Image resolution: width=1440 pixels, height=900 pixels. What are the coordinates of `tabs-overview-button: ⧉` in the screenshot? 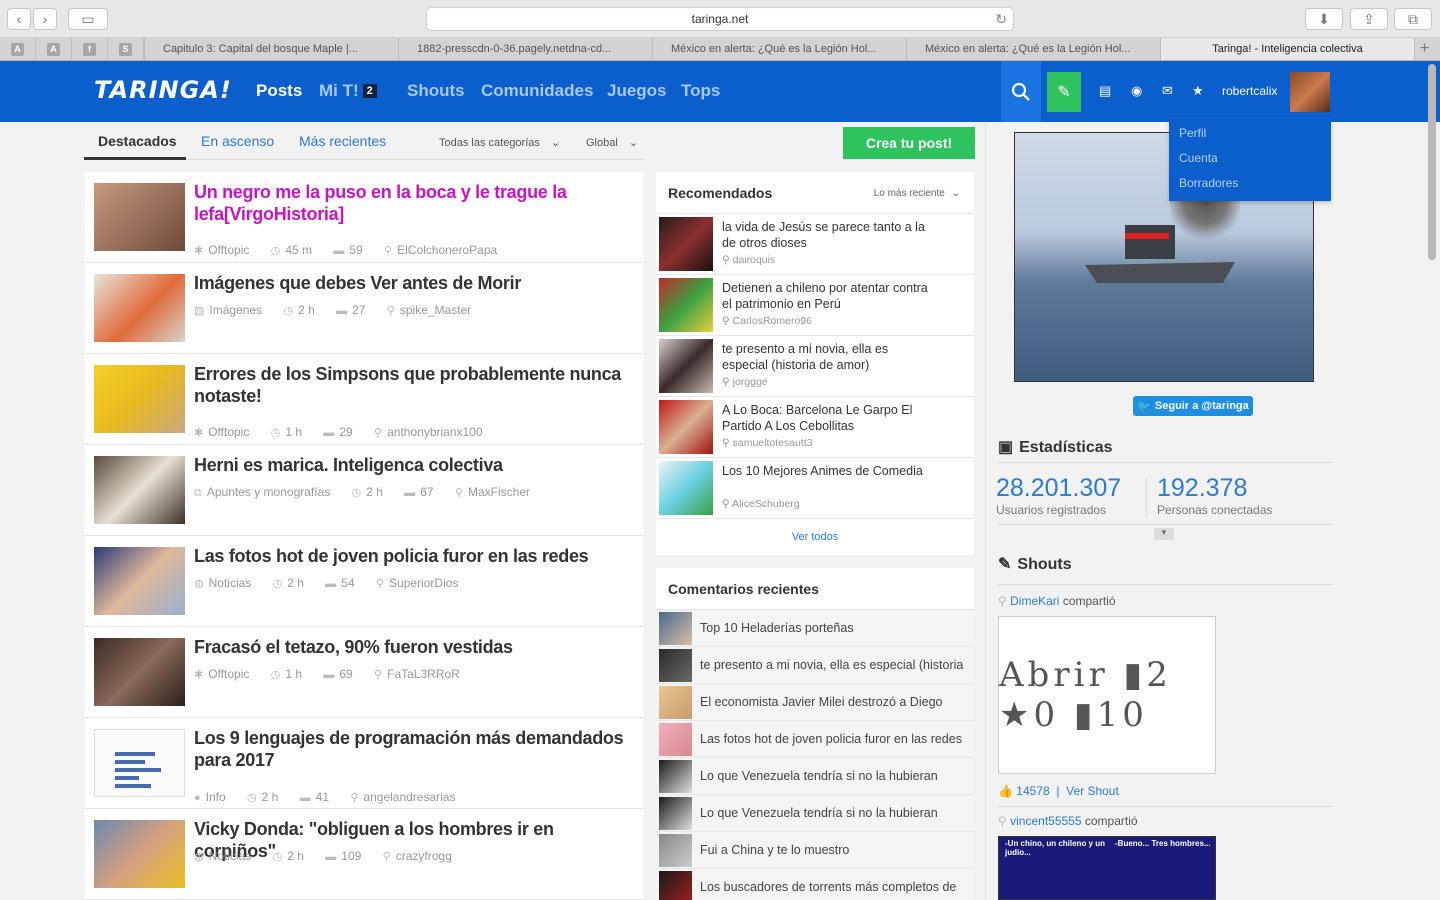 It's located at (1413, 19).